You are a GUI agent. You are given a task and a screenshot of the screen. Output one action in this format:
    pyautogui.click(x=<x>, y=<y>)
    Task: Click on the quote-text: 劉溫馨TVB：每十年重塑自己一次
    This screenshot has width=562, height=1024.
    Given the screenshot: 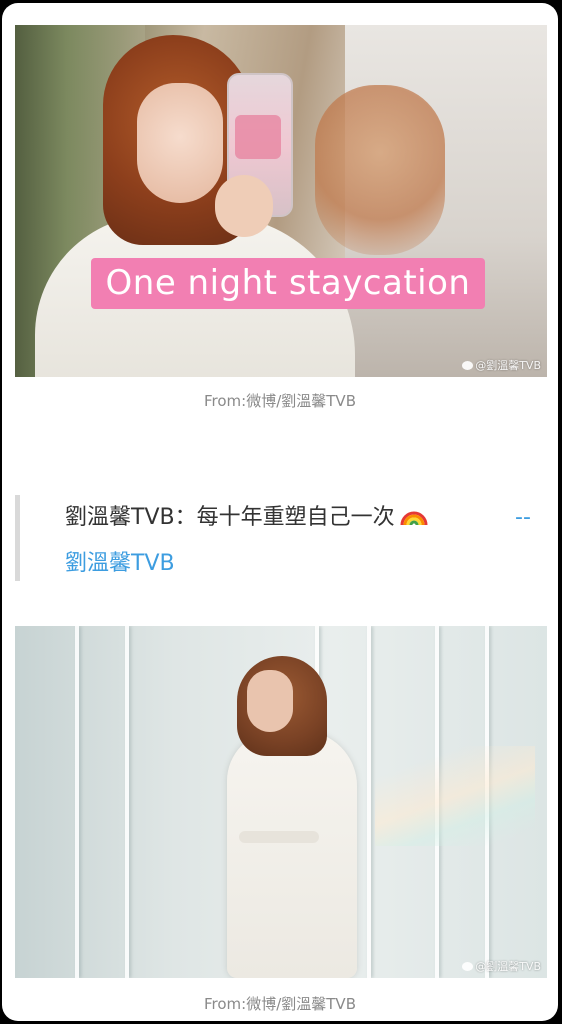 What is the action you would take?
    pyautogui.click(x=230, y=517)
    